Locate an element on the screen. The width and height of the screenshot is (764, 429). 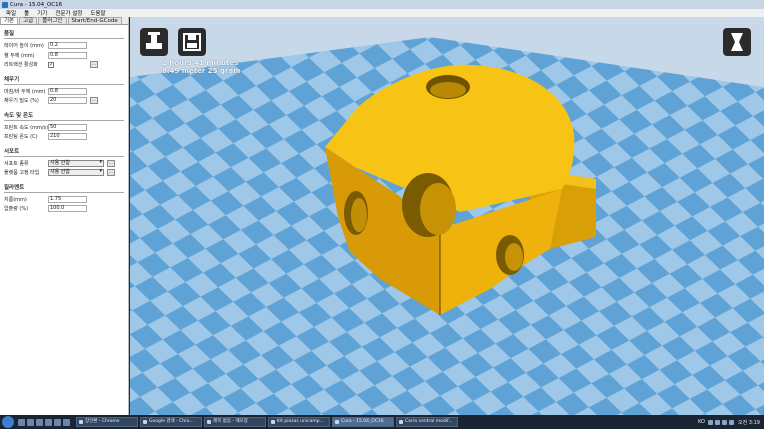
adhesion-label: 플랫폼 고정 타입 is located at coordinates (22, 173).